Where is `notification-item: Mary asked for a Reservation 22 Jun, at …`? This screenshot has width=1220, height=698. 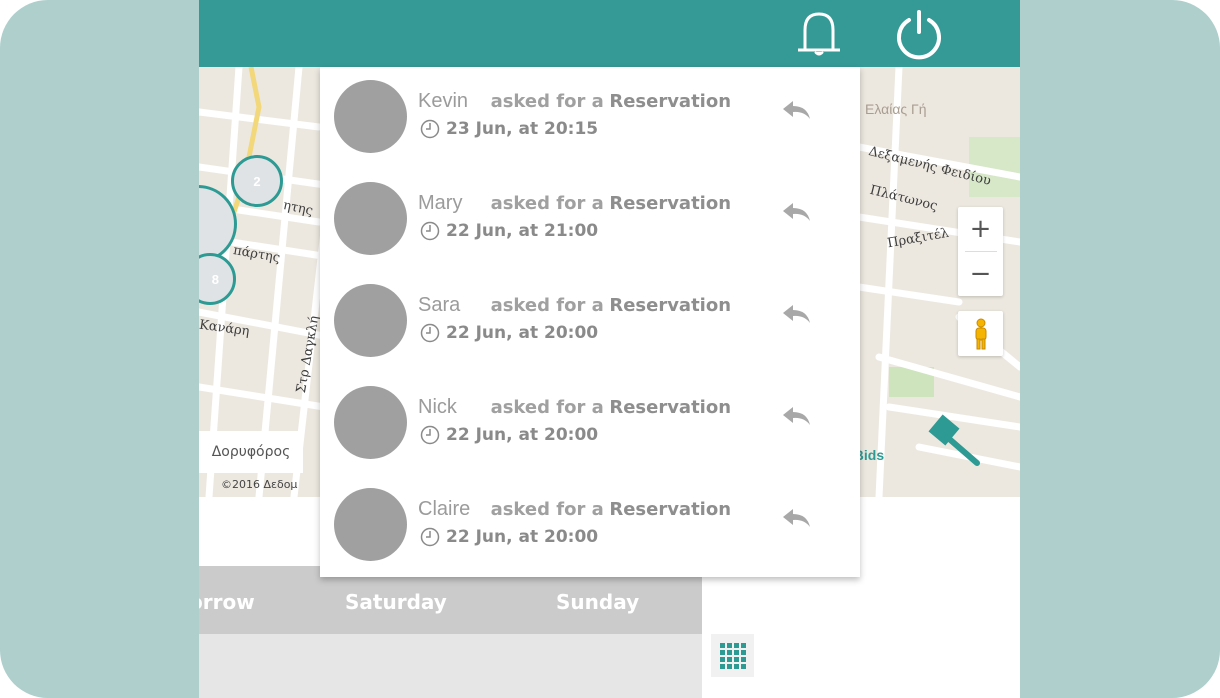 notification-item: Mary asked for a Reservation 22 Jun, at … is located at coordinates (590, 220).